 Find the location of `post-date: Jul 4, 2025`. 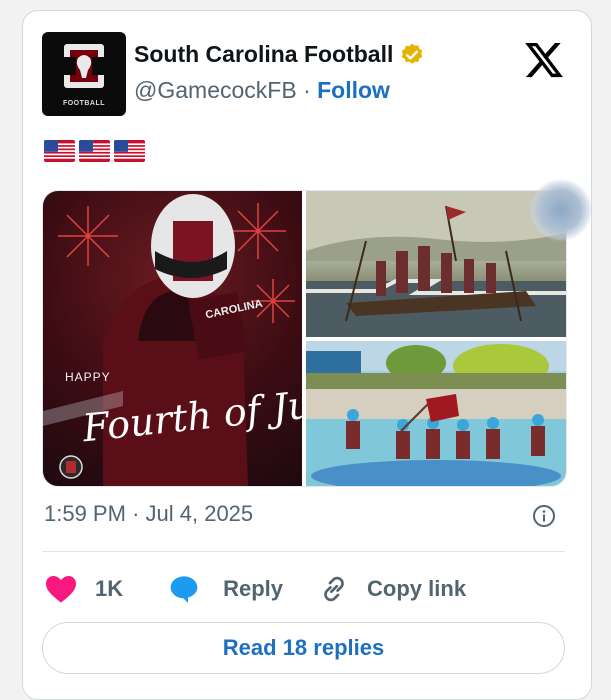

post-date: Jul 4, 2025 is located at coordinates (200, 513).